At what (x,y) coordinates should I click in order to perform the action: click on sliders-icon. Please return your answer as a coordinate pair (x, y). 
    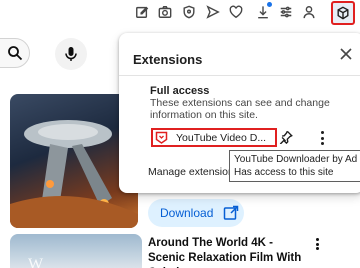
    Looking at the image, I should click on (286, 12).